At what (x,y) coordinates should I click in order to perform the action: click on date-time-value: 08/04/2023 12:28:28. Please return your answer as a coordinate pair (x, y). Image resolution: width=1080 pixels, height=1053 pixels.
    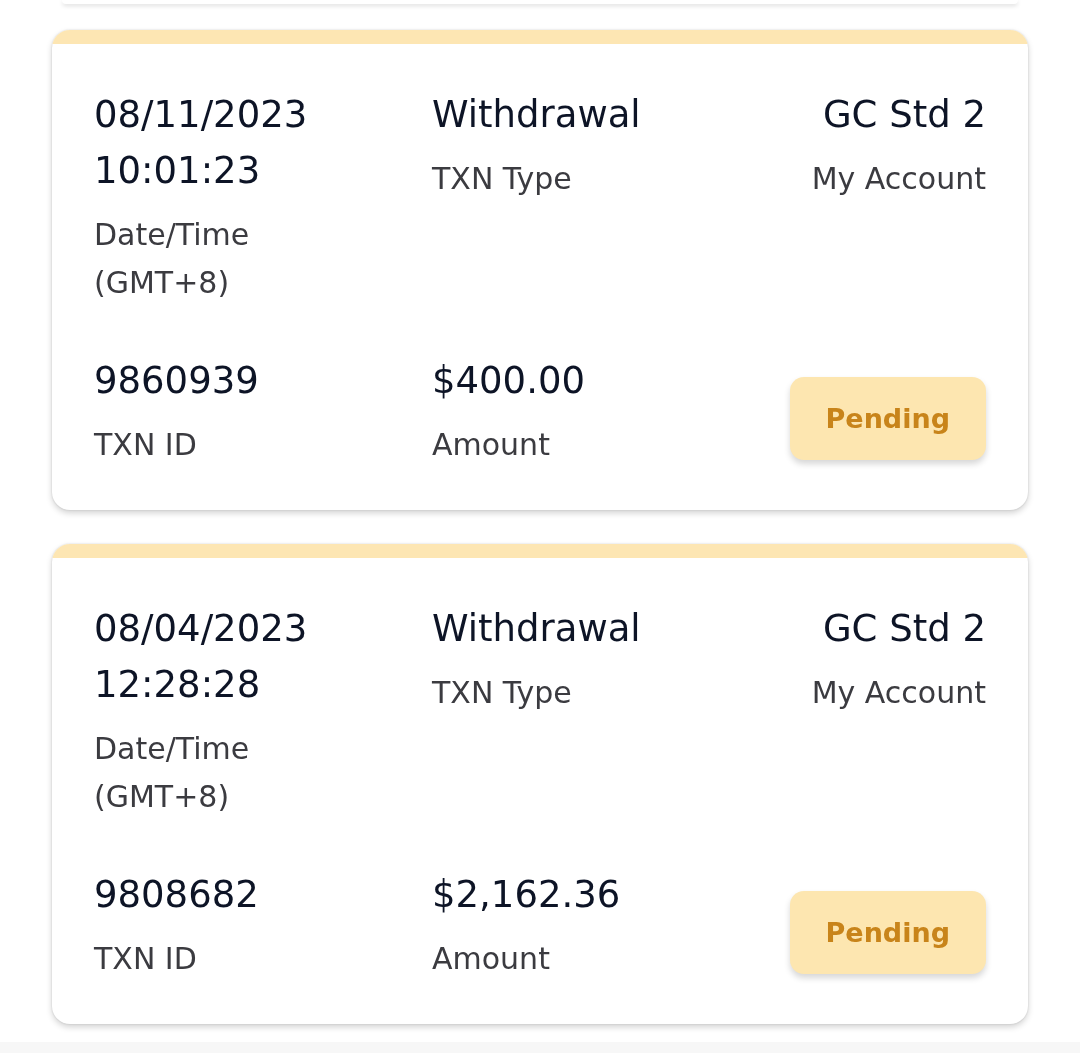
    Looking at the image, I should click on (201, 657).